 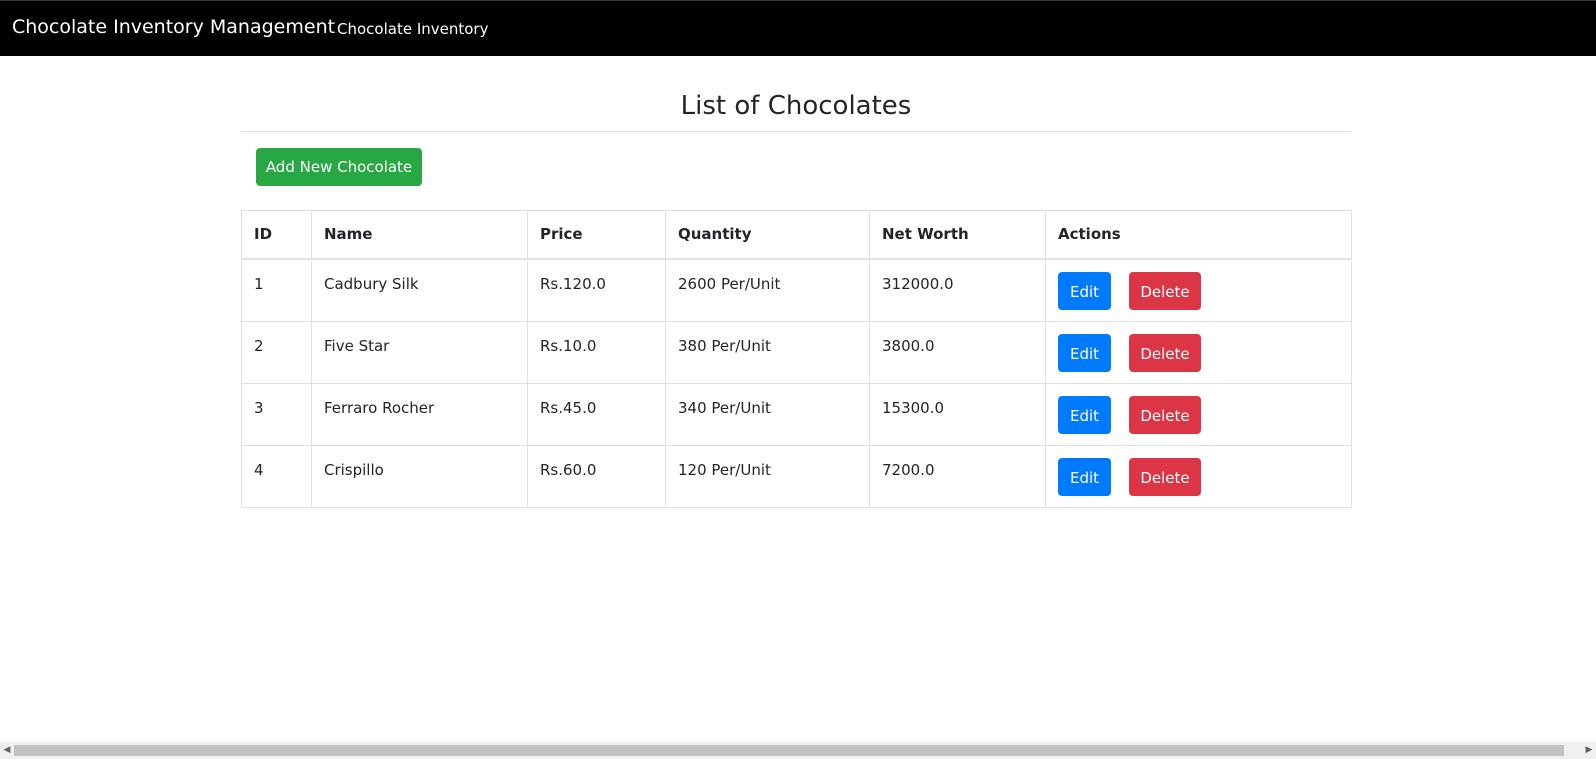 What do you see at coordinates (419, 235) in the screenshot?
I see `header-name: Name` at bounding box center [419, 235].